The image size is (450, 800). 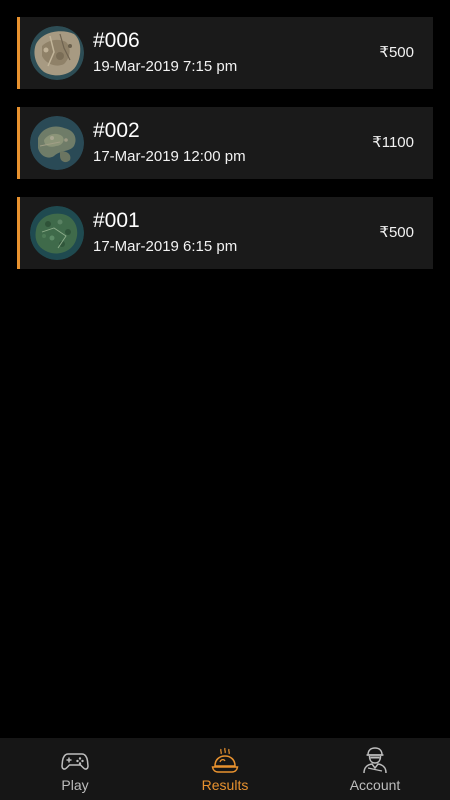 I want to click on match-id: #002, so click(x=116, y=130).